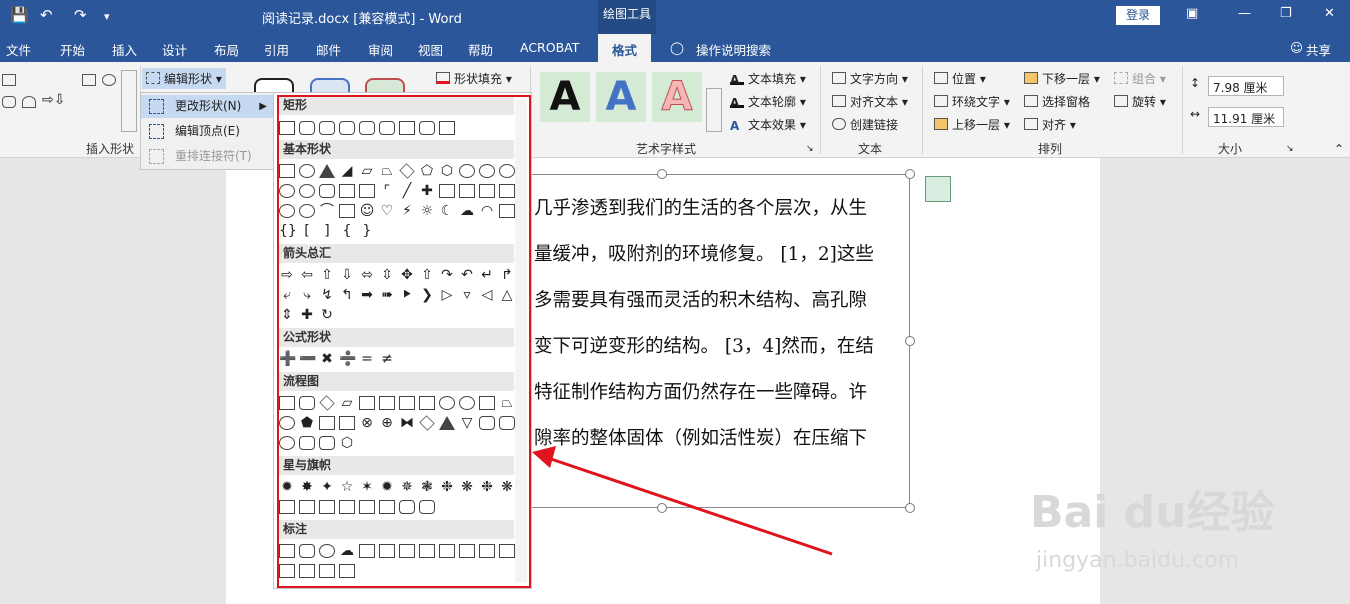 The width and height of the screenshot is (1350, 604). I want to click on rotate-icon, so click(1121, 101).